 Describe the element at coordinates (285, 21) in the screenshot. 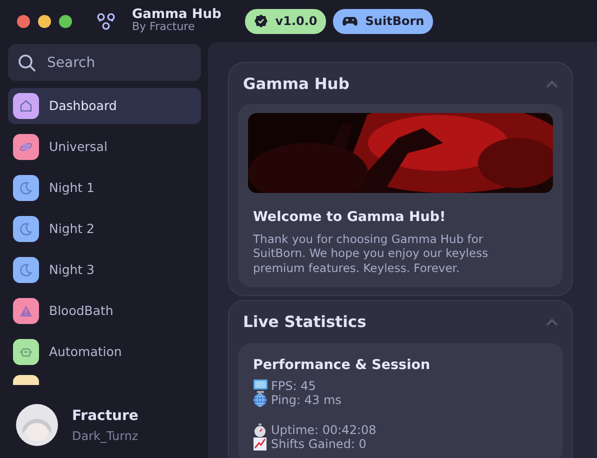

I see `version-badge: v1.0.0` at that location.